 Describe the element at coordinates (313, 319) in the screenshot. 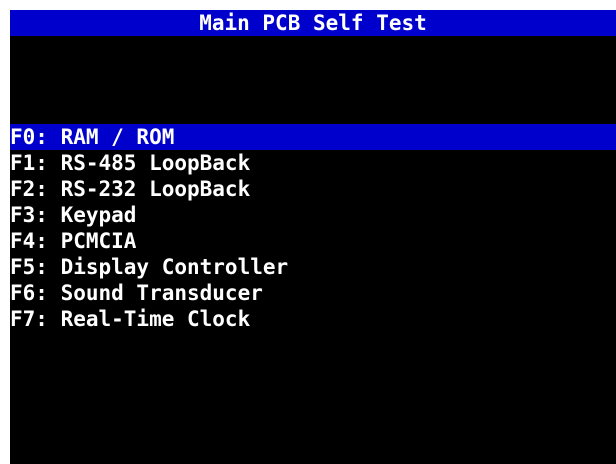

I see `menu-item-real-time-clock: F7: Real-Time Clock` at that location.